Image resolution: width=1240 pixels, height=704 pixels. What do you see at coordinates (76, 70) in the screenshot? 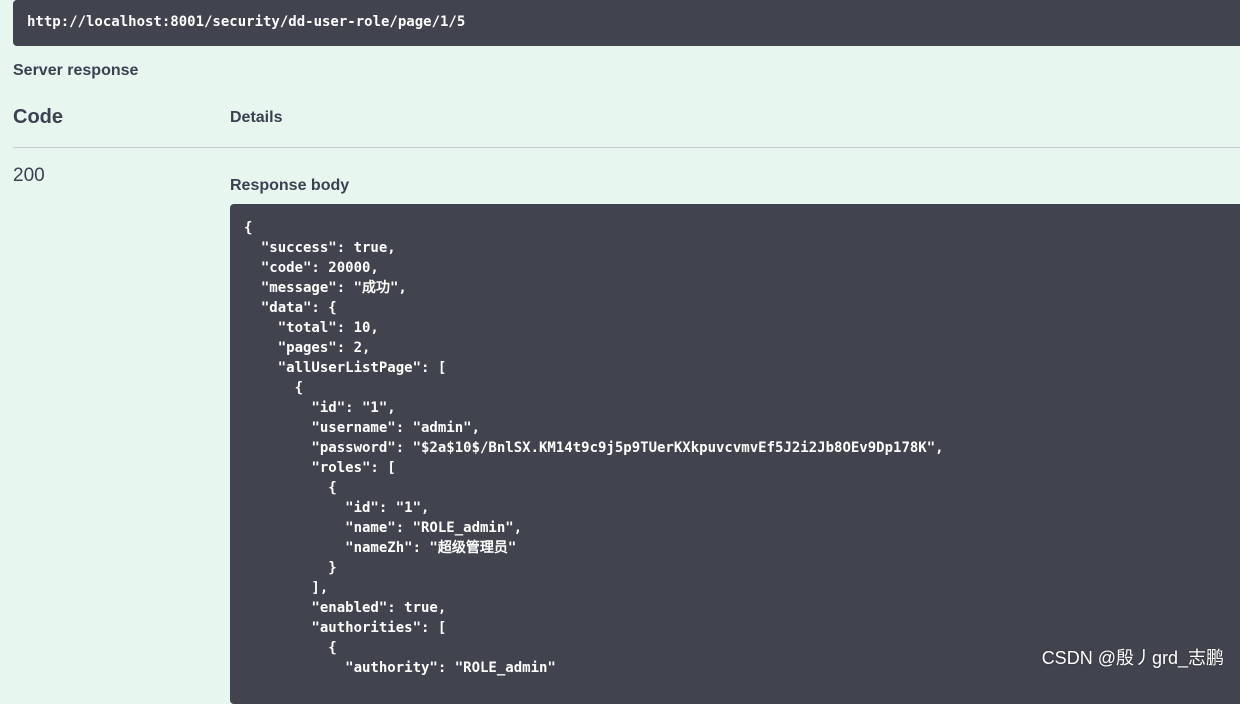
I see `server-response-heading: Server response` at bounding box center [76, 70].